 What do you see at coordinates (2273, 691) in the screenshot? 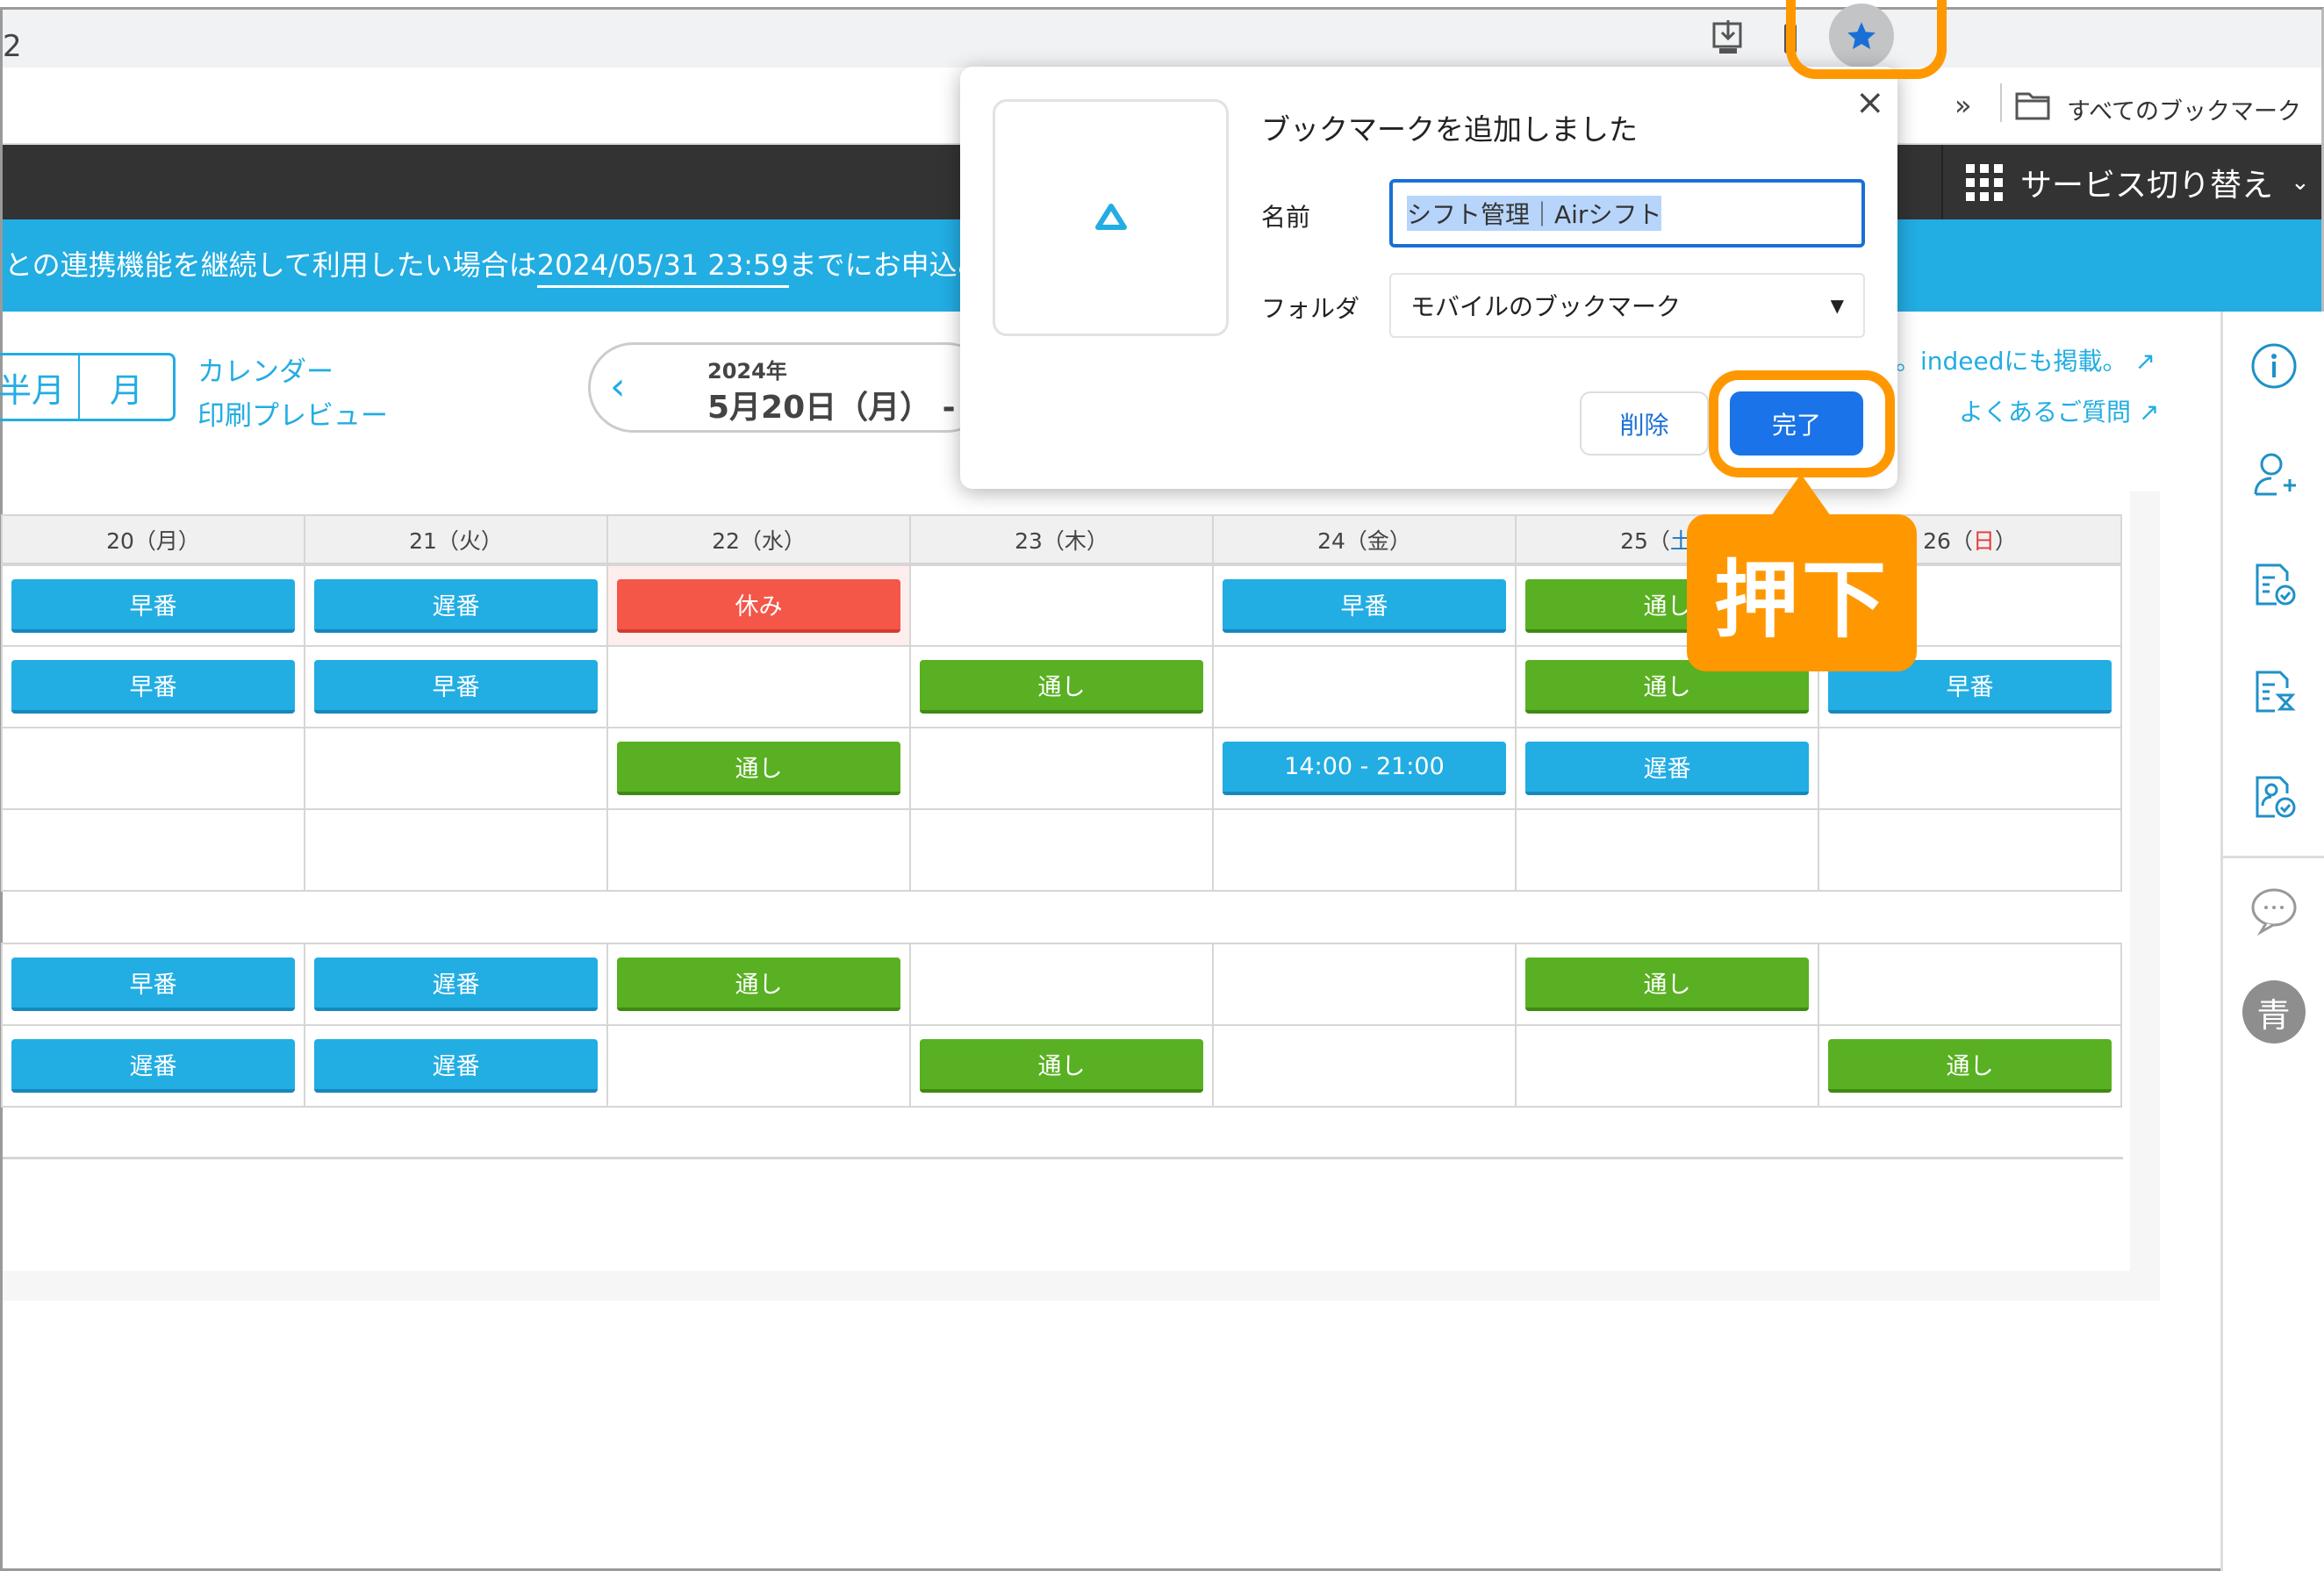
I see `document-pending-icon` at bounding box center [2273, 691].